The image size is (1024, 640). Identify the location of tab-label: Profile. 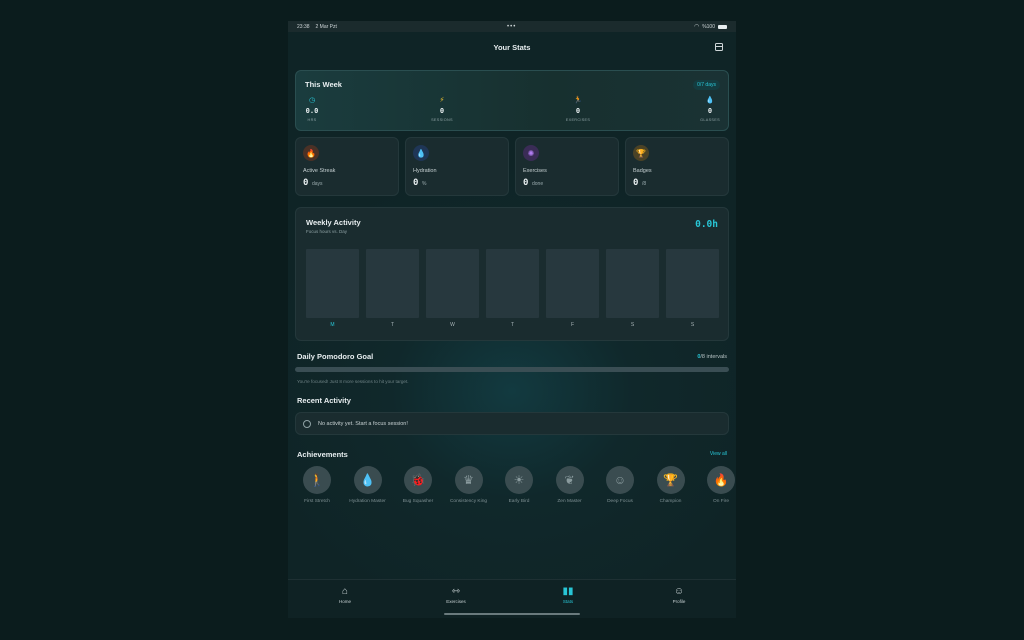
(679, 601).